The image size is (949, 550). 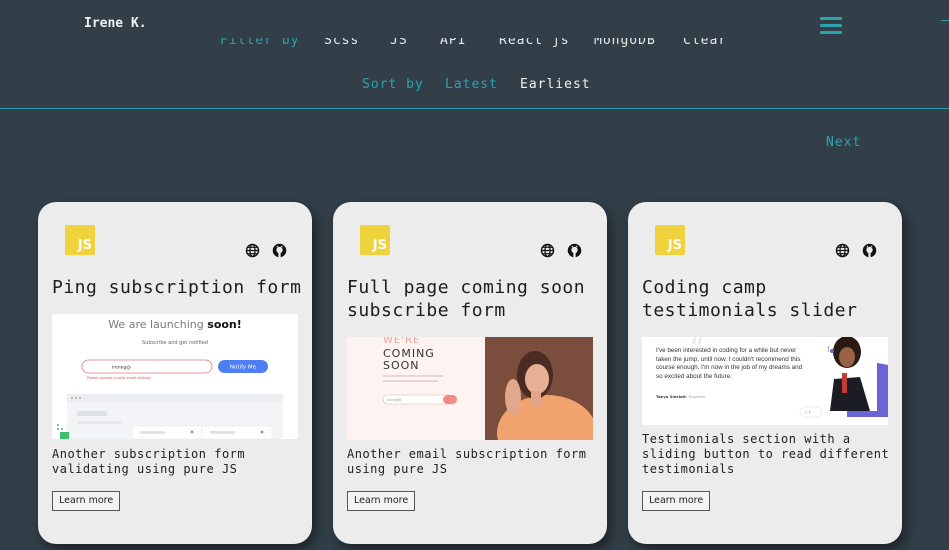 What do you see at coordinates (453, 43) in the screenshot?
I see `filter-option-api: API` at bounding box center [453, 43].